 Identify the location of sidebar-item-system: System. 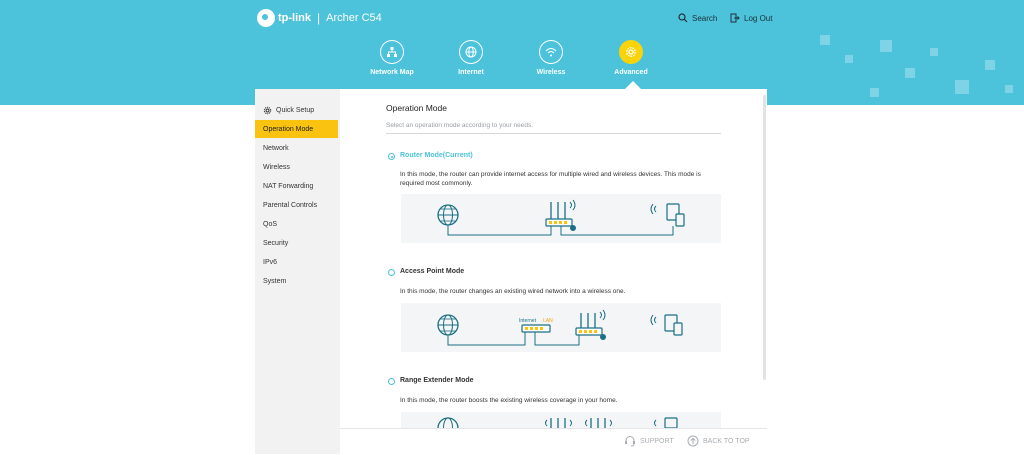
(296, 281).